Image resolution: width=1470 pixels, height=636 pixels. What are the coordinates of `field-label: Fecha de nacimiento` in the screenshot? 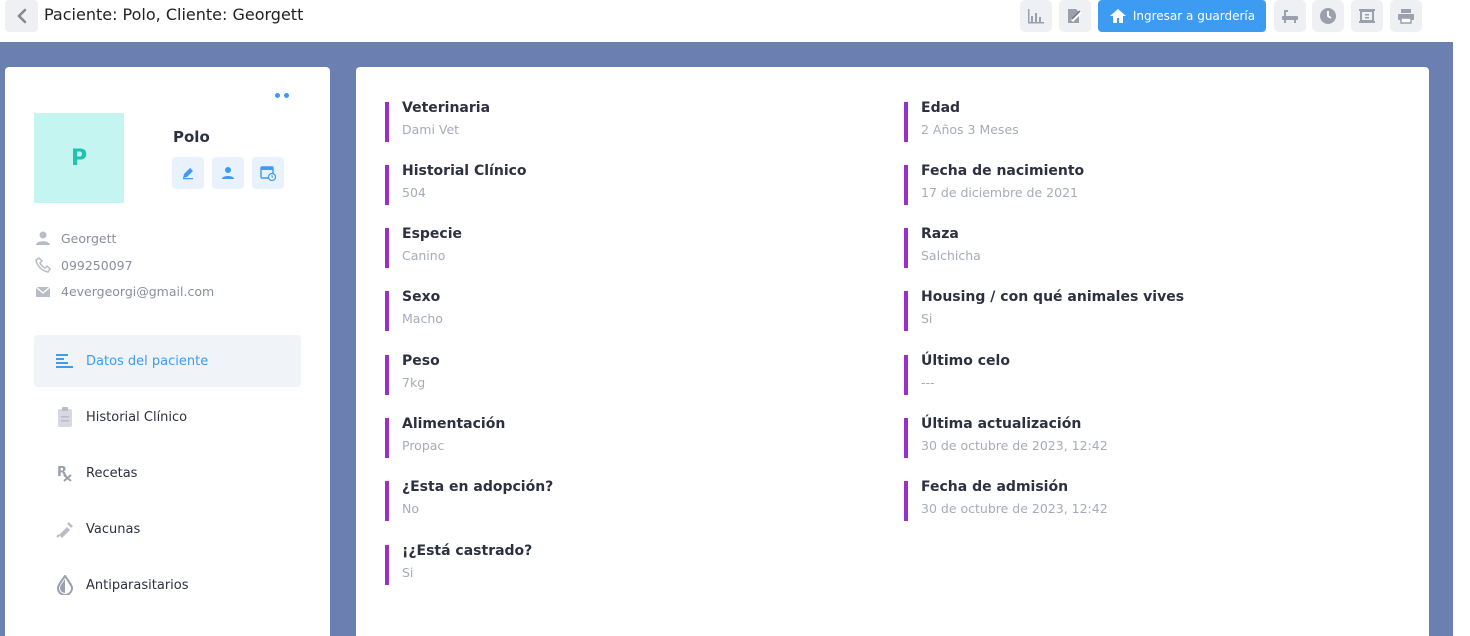 It's located at (1003, 171).